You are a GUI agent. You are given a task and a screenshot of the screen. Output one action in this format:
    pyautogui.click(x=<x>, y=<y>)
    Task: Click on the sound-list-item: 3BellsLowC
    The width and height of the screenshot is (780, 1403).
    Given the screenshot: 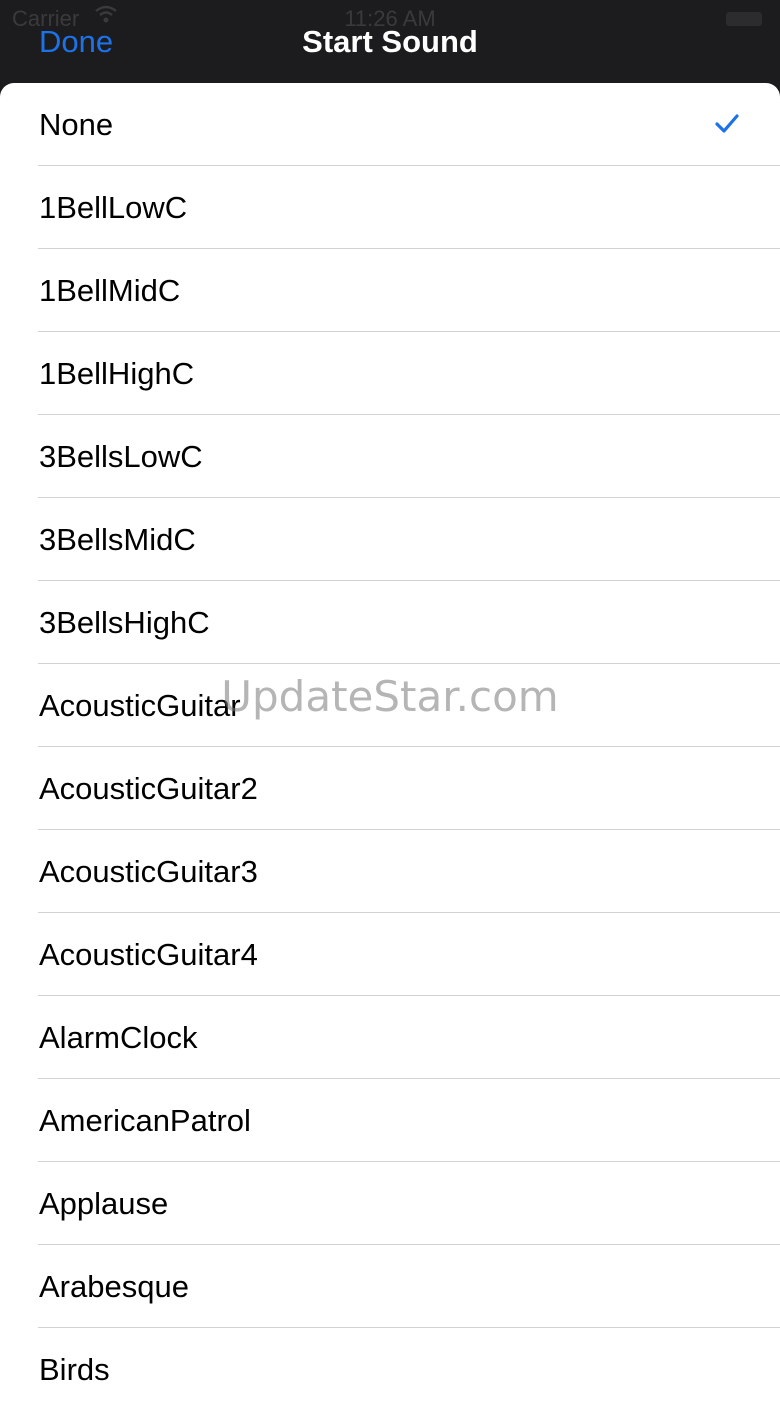 What is the action you would take?
    pyautogui.click(x=390, y=456)
    